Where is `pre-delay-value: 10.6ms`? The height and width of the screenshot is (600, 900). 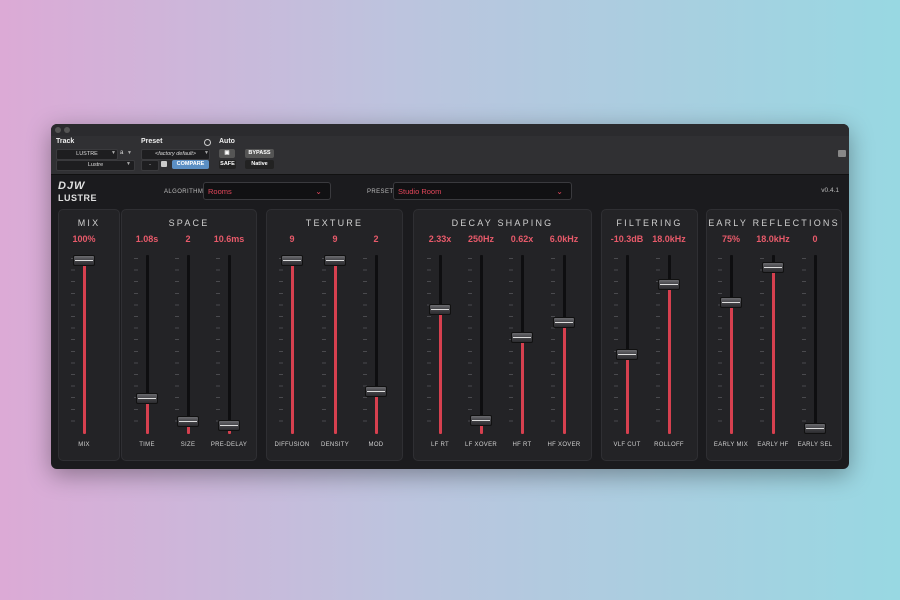
pre-delay-value: 10.6ms is located at coordinates (229, 239).